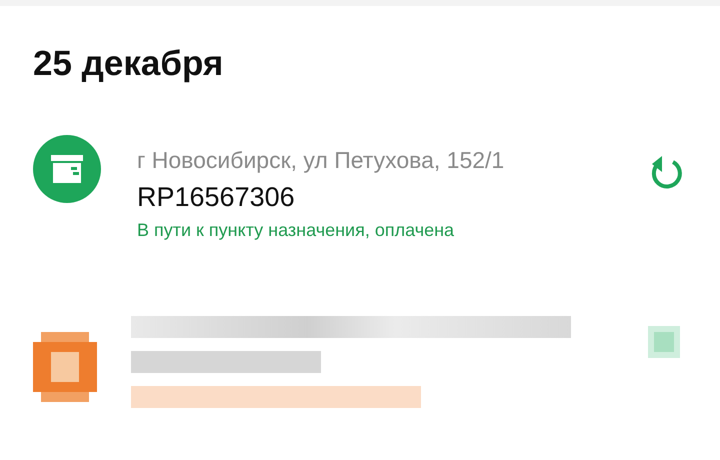 This screenshot has width=720, height=460. Describe the element at coordinates (296, 230) in the screenshot. I see `shipment-status: В пути к пункту назначения, оплачена` at that location.